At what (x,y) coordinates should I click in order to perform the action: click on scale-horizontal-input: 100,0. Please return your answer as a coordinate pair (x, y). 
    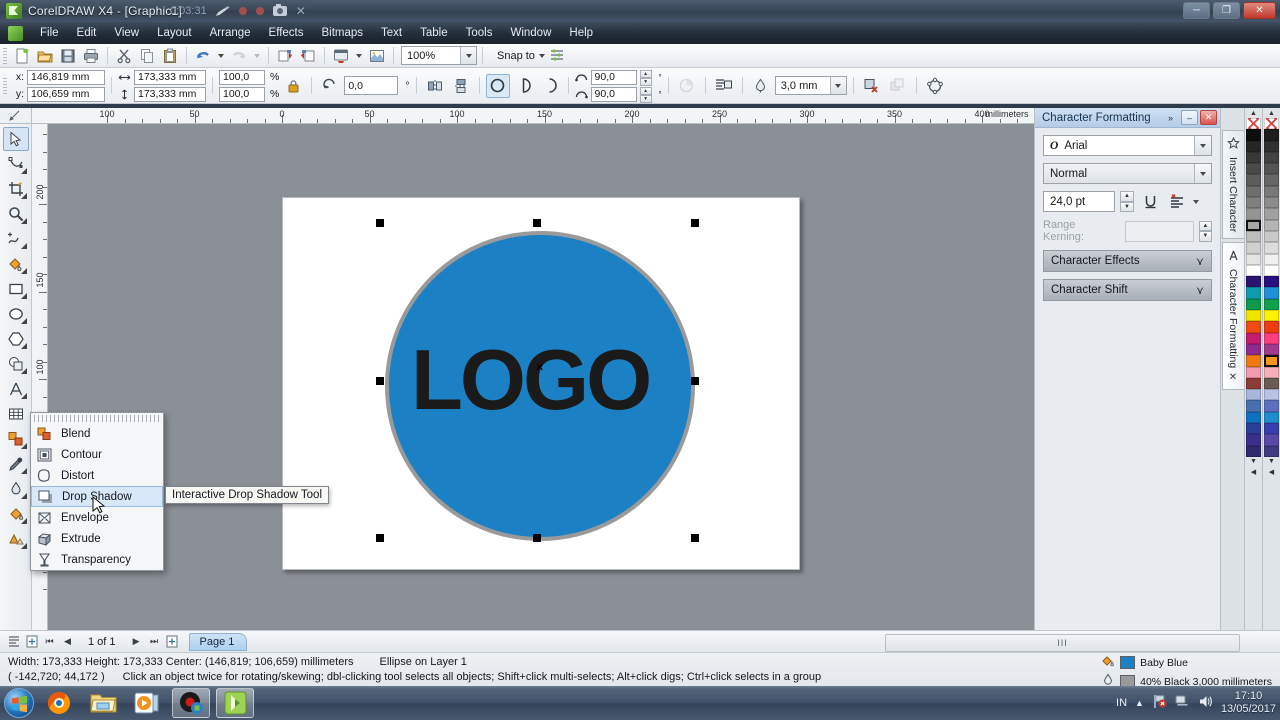
    Looking at the image, I should click on (242, 77).